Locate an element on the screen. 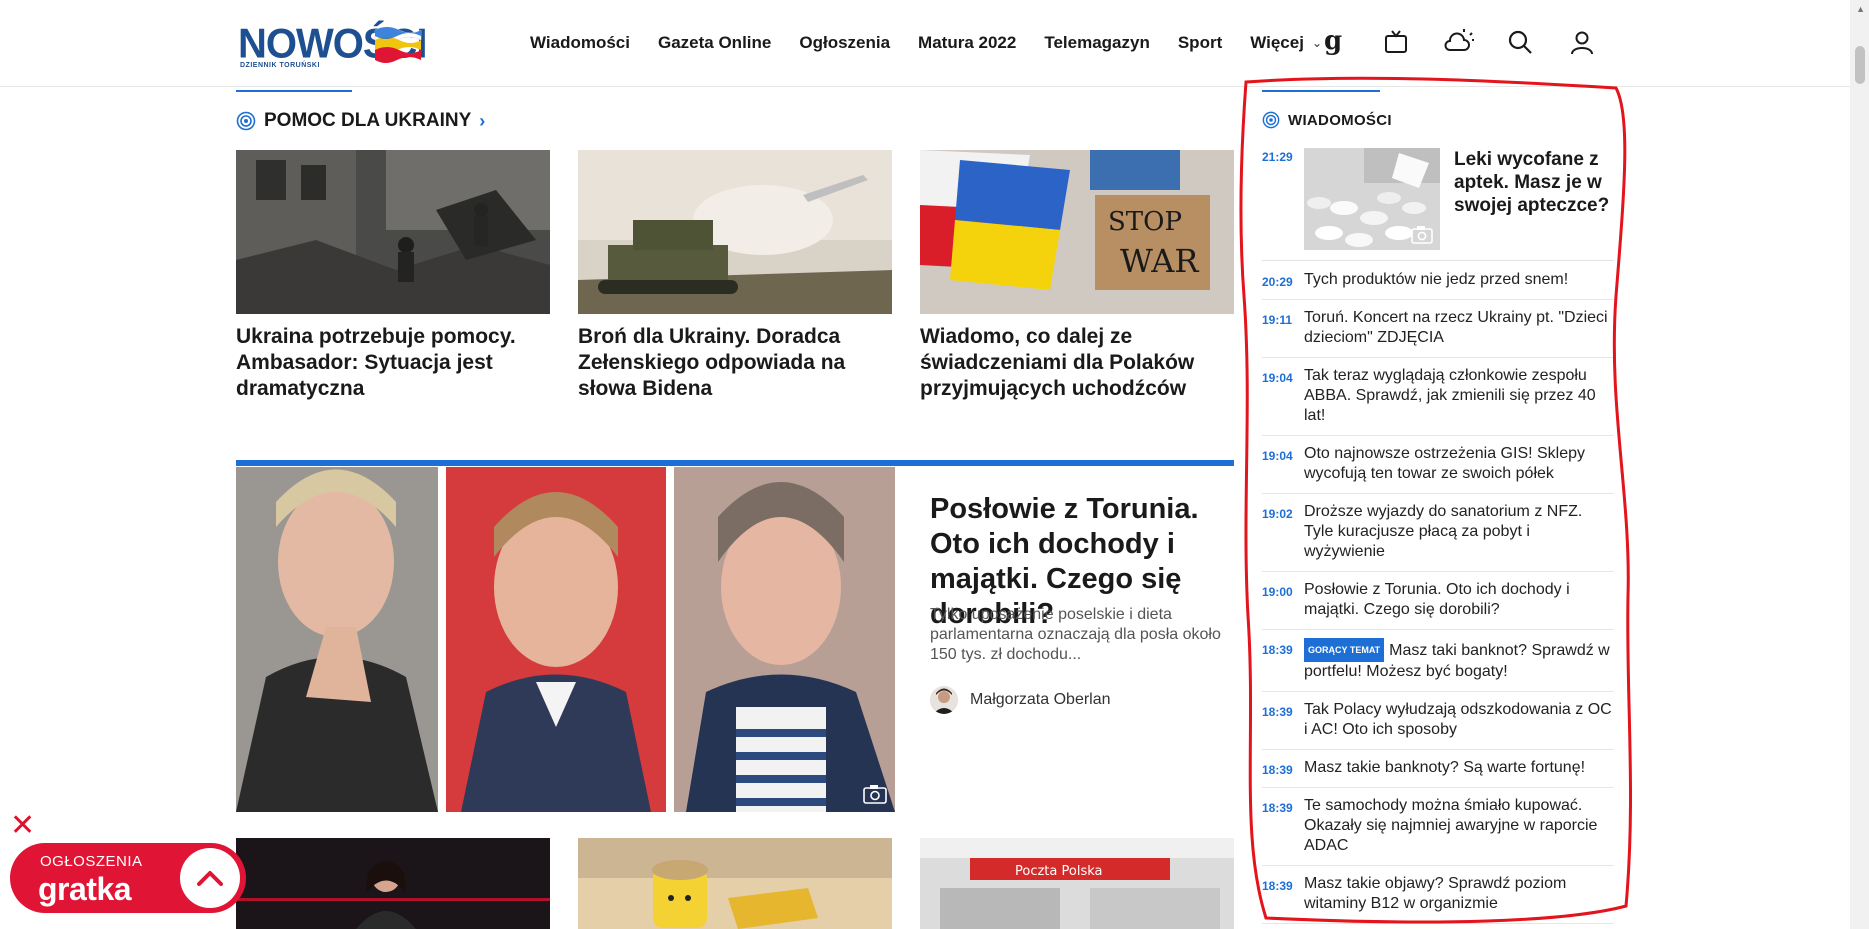  news-time: 19:00 is located at coordinates (1277, 592).